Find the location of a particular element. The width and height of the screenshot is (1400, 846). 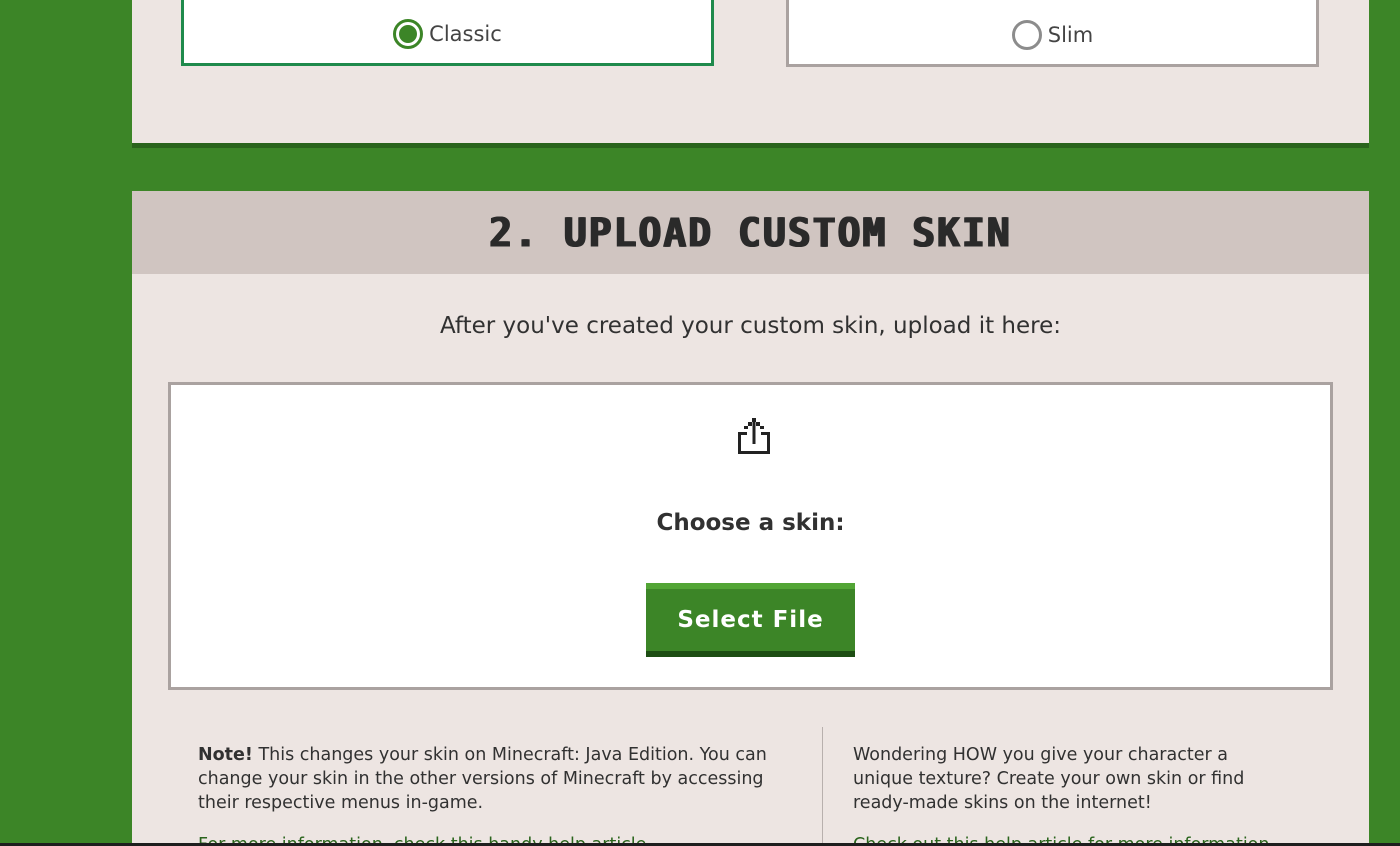

upload-header: 2. Upload Custom Skin is located at coordinates (750, 232).